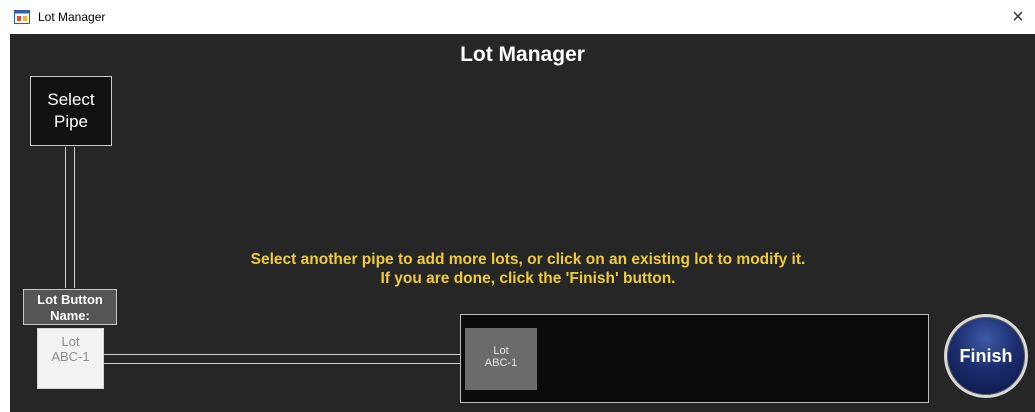  Describe the element at coordinates (986, 356) in the screenshot. I see `finish-button: Finish` at that location.